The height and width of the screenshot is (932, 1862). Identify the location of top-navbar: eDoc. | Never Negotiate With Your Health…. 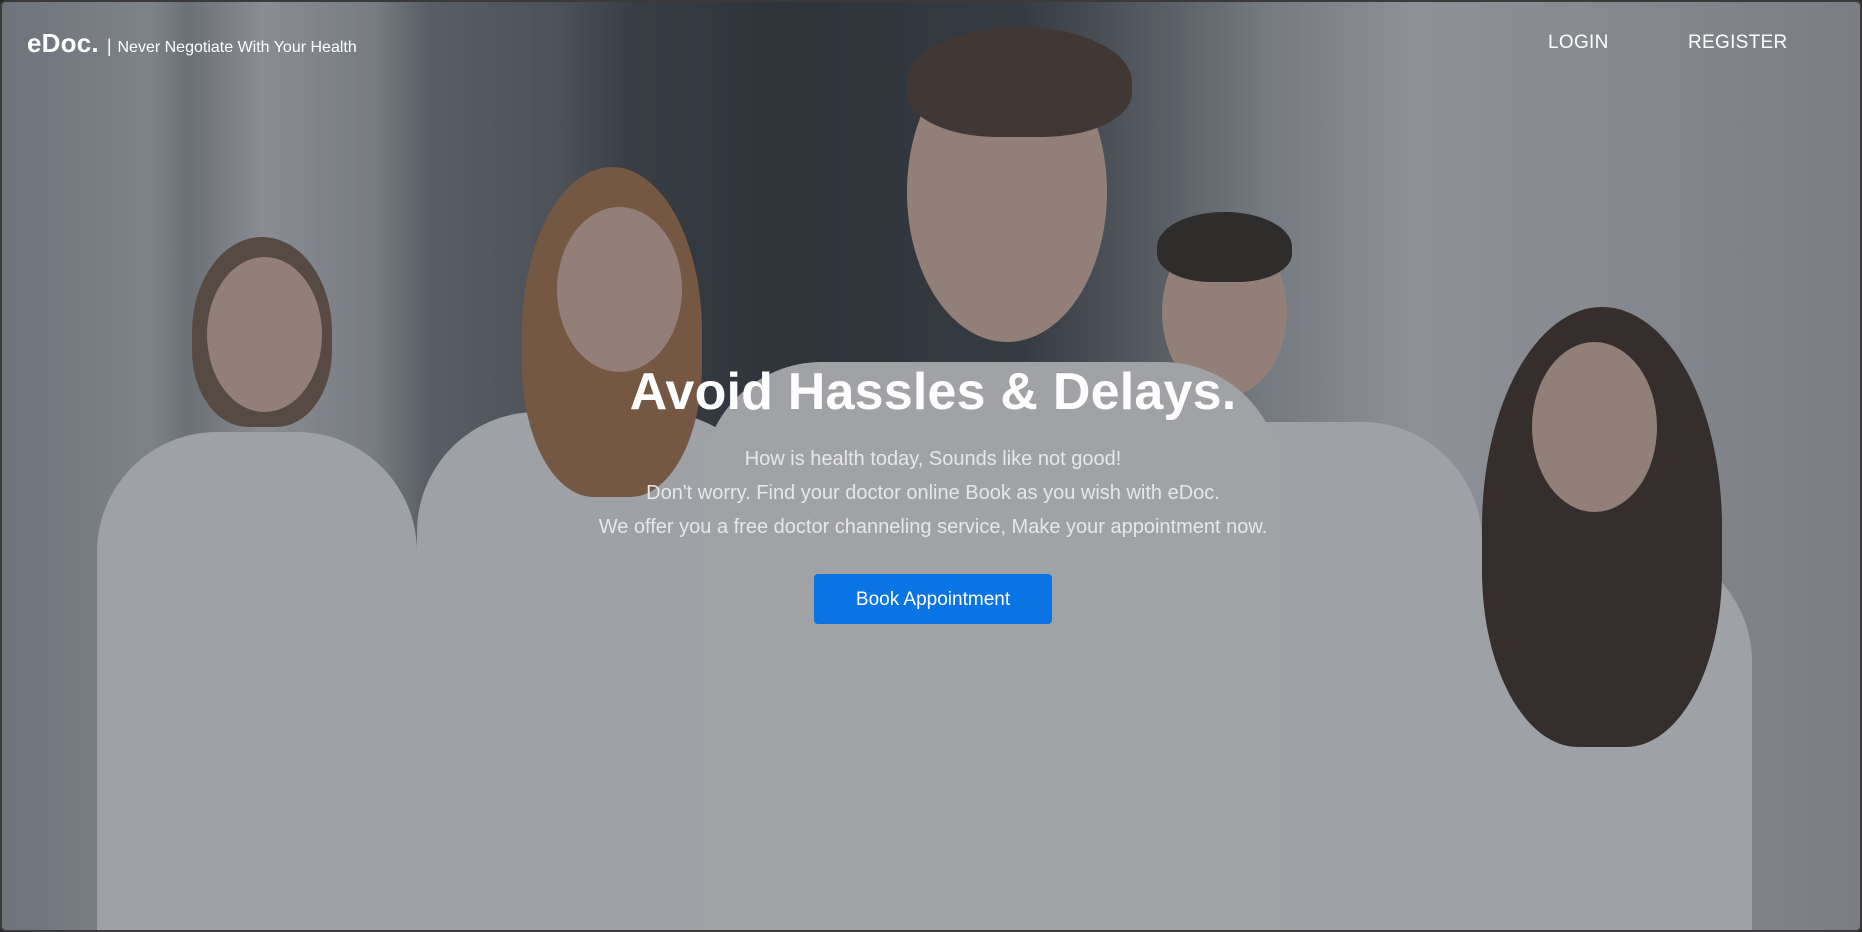
(931, 47).